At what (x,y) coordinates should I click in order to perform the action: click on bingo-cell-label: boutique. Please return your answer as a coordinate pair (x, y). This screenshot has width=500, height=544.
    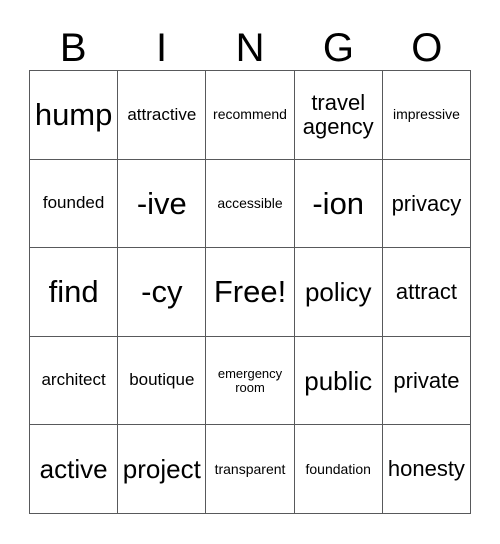
    Looking at the image, I should click on (162, 380).